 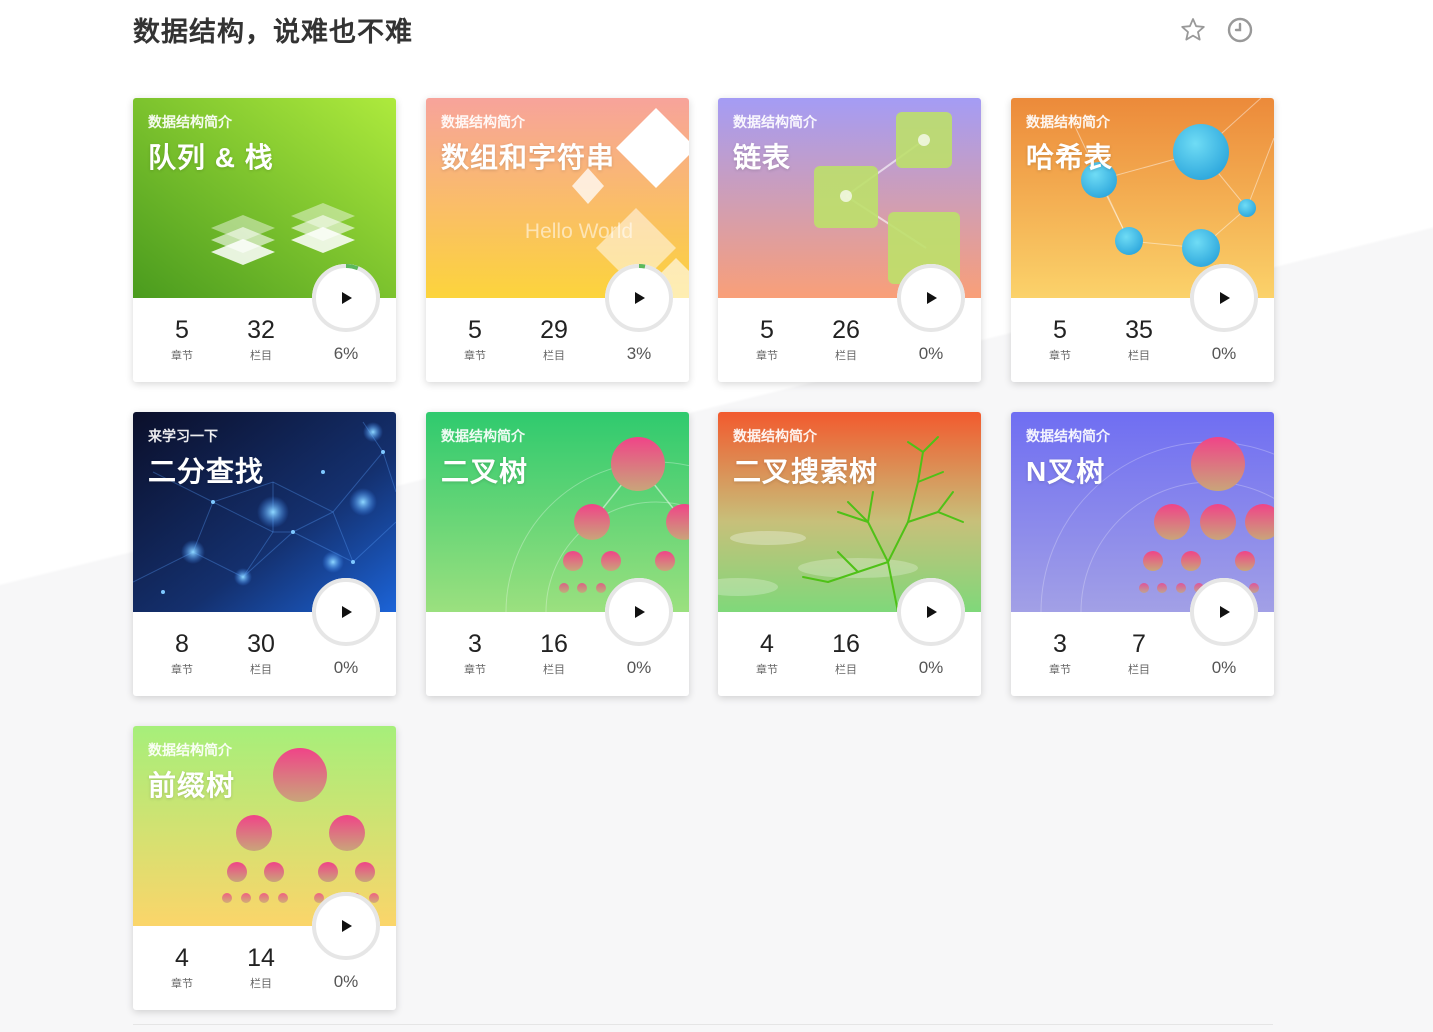 I want to click on columns-stat: 29 栏目, so click(x=554, y=339).